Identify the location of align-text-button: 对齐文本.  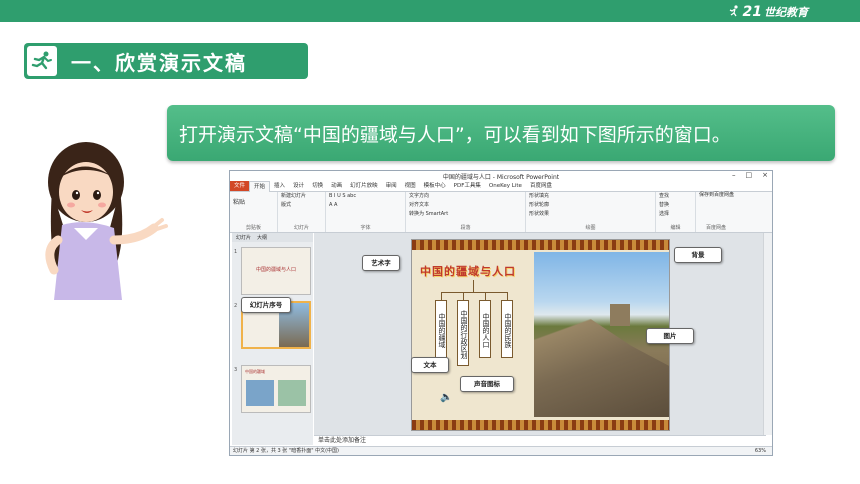
(465, 205).